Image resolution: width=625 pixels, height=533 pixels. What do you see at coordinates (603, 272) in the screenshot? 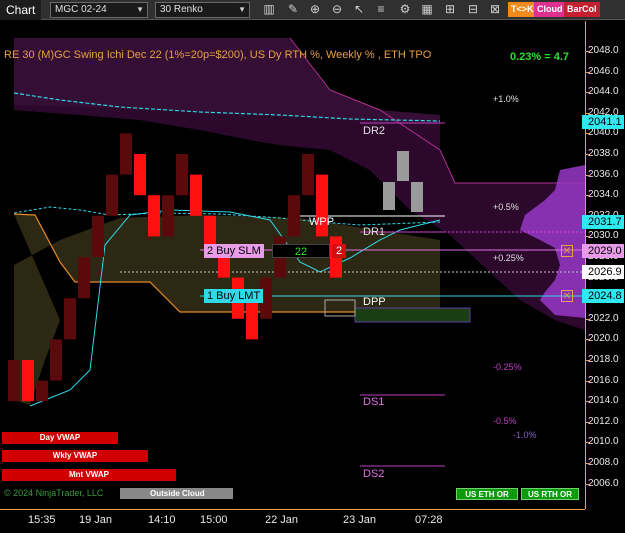
I see `price-tag-last: 2026.9` at bounding box center [603, 272].